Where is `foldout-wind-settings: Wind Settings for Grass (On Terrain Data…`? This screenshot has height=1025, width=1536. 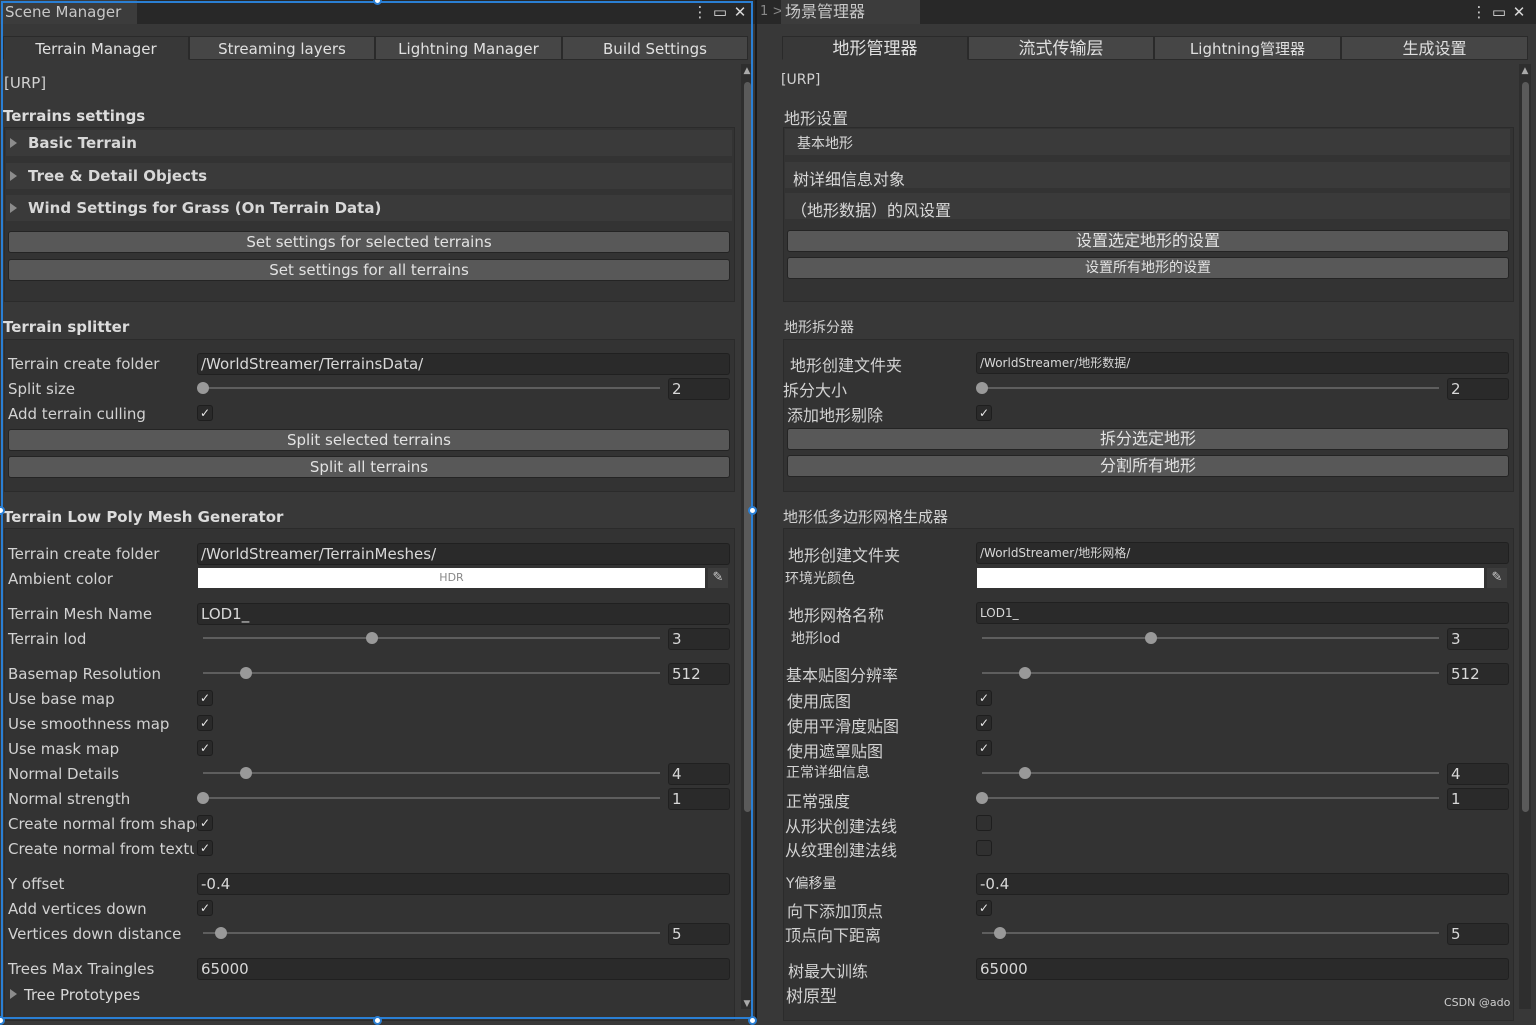 foldout-wind-settings: Wind Settings for Grass (On Terrain Data… is located at coordinates (369, 208).